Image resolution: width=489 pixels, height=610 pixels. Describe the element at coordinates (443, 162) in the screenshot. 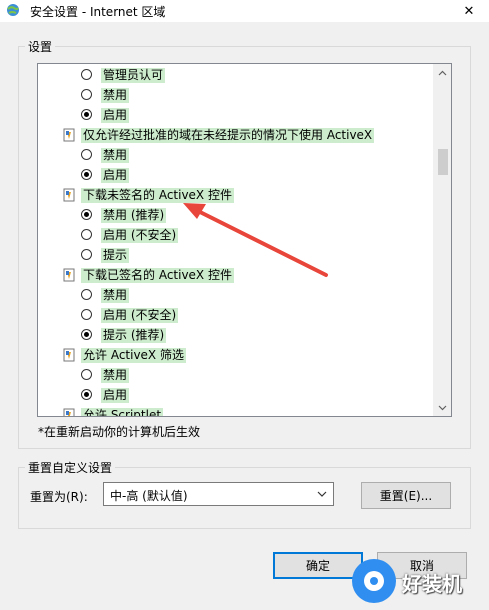

I see `scroll-thumb` at that location.